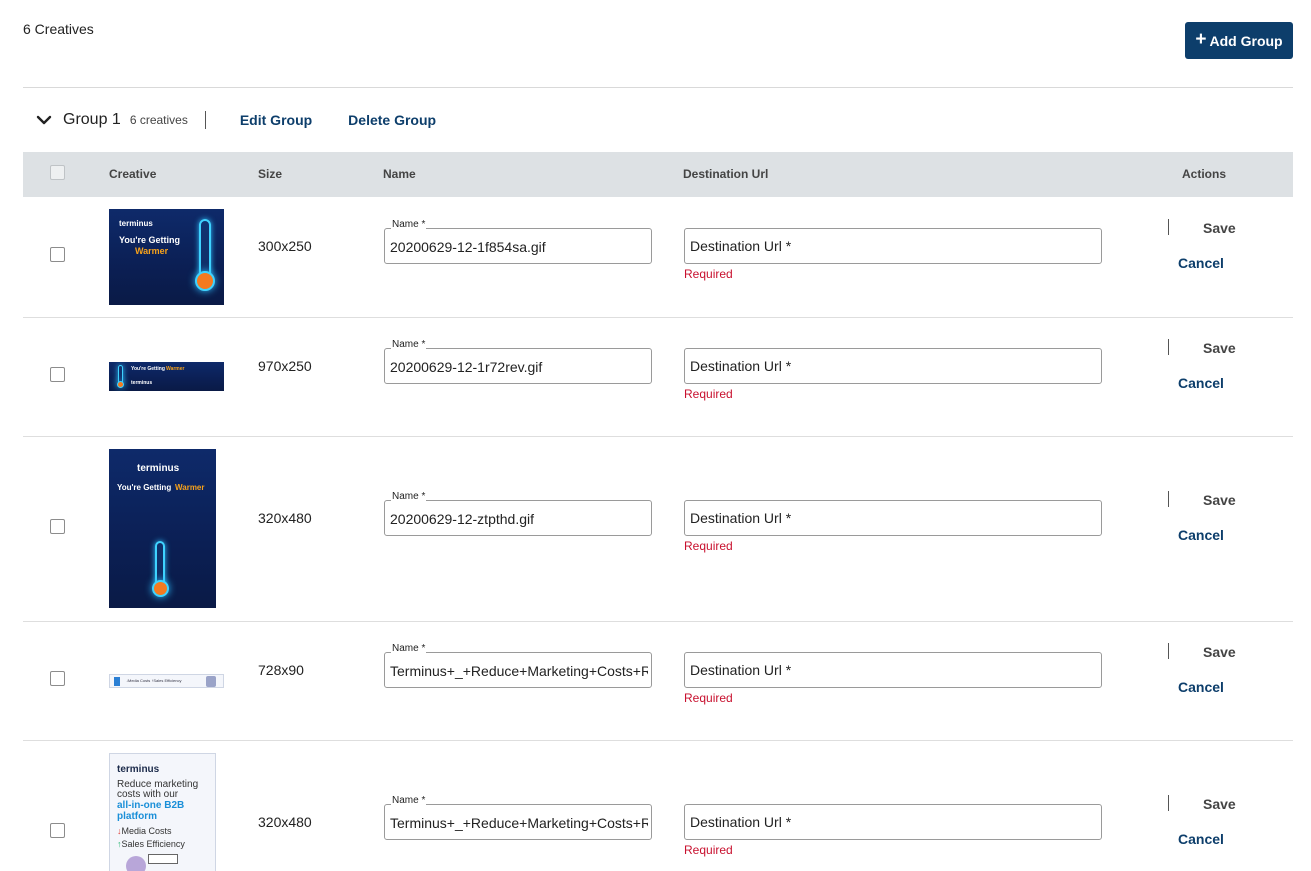 The height and width of the screenshot is (871, 1311). Describe the element at coordinates (462, 519) in the screenshot. I see `name-field-value: 20200629-12-ztpthd.gif` at that location.